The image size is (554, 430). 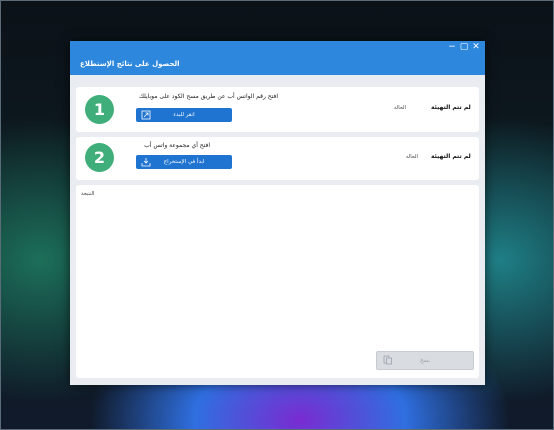 I want to click on step1-status-label: الحالة, so click(x=400, y=108).